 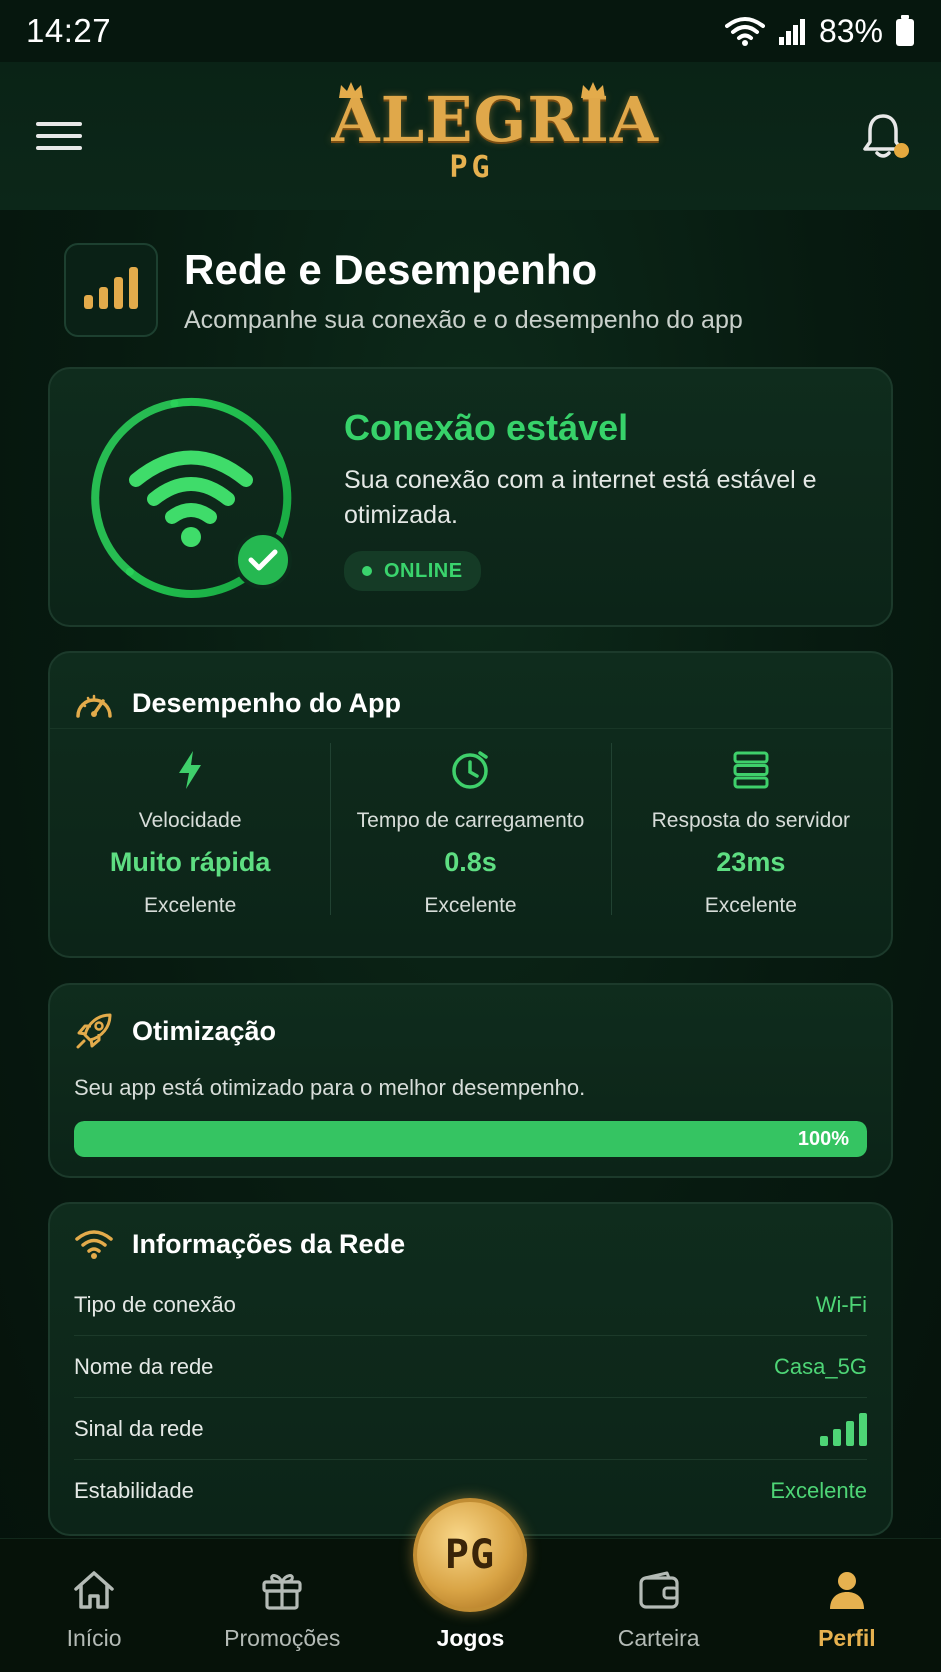 I want to click on metric-speed: Velocidade Muito rápida Excelente, so click(x=190, y=843).